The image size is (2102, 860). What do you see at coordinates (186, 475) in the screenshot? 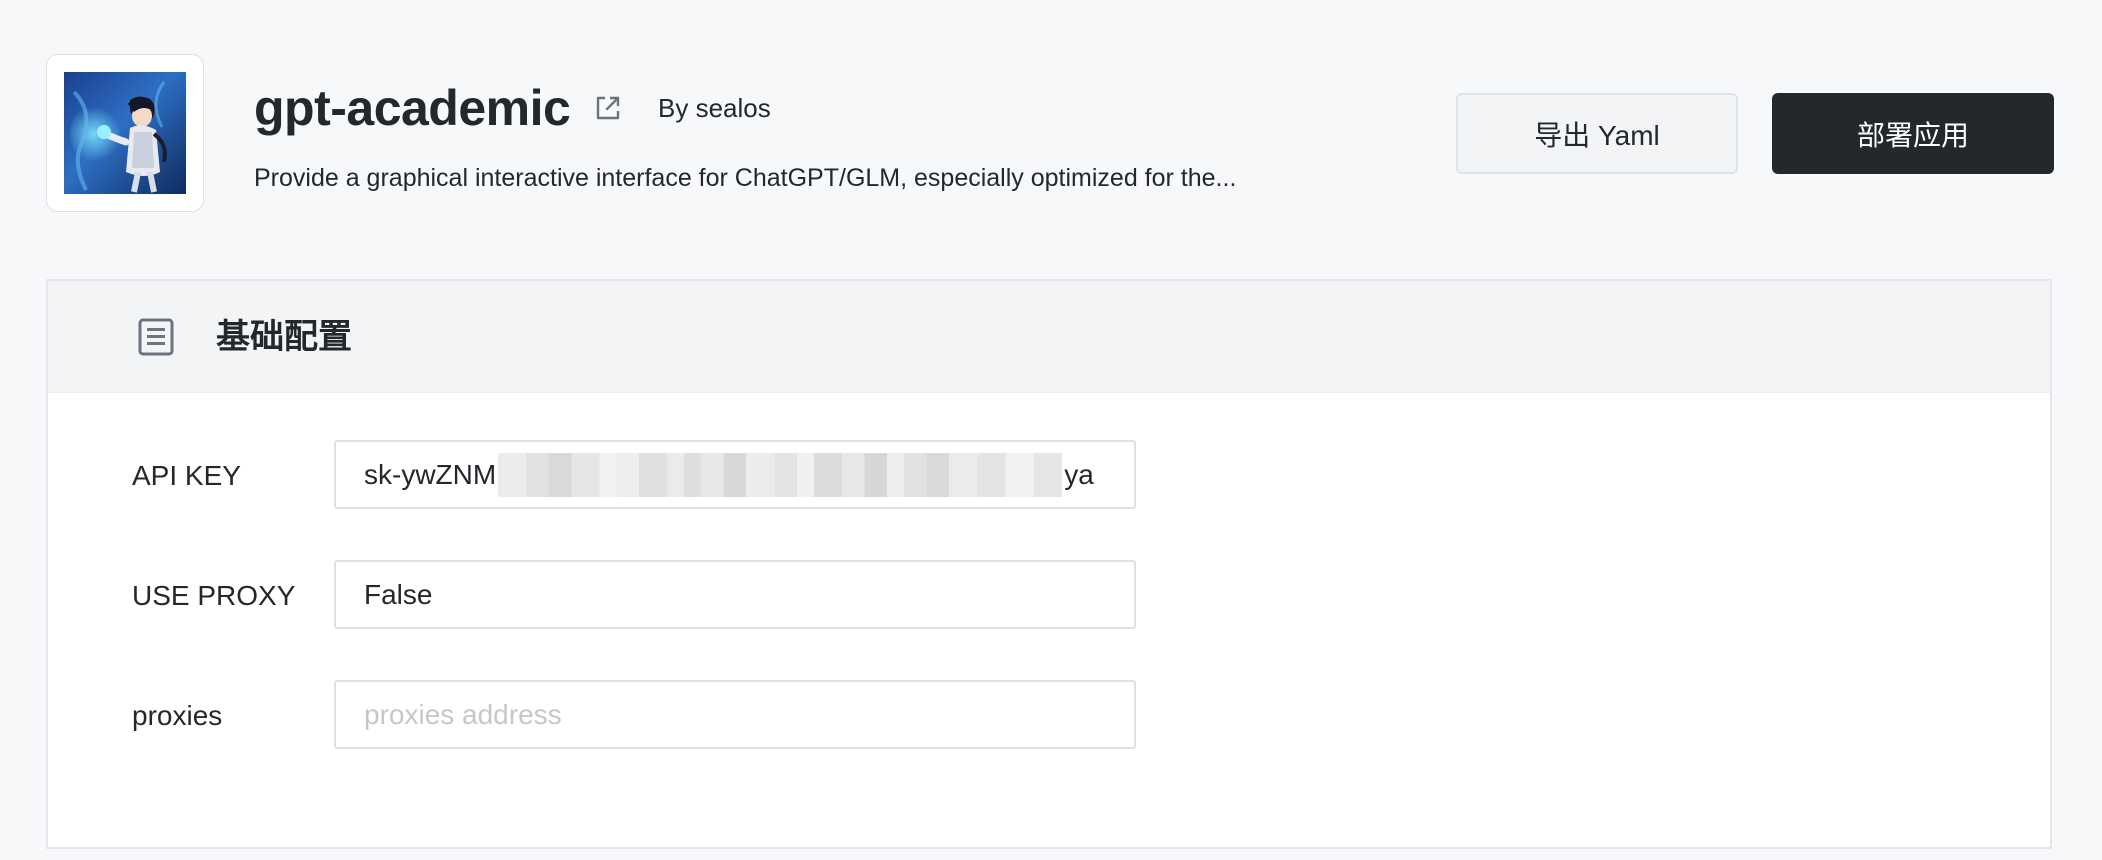
I see `api-key-label: API KEY` at bounding box center [186, 475].